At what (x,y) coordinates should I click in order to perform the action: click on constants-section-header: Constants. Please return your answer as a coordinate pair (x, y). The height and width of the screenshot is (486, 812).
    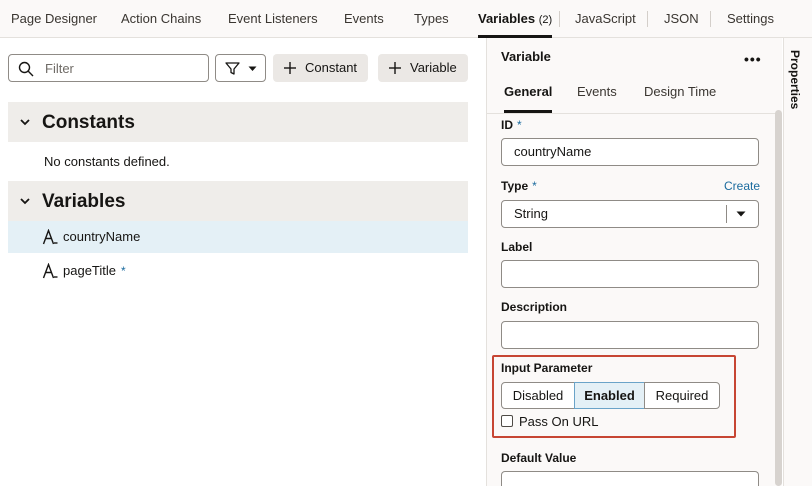
    Looking at the image, I should click on (238, 122).